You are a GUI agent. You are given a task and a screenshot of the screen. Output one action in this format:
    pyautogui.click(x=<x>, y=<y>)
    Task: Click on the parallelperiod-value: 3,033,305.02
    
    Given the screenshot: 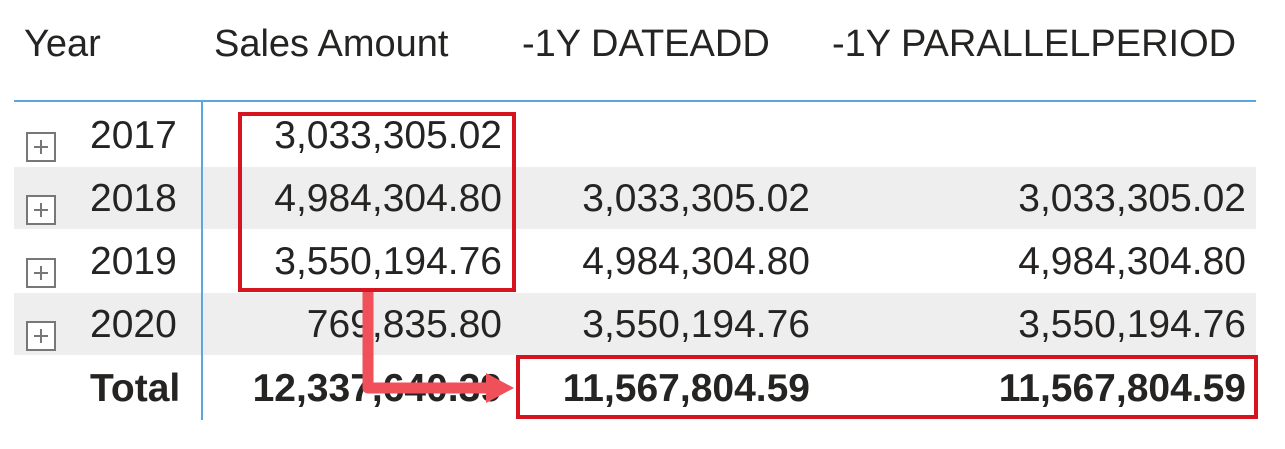 What is the action you would take?
    pyautogui.click(x=1132, y=198)
    